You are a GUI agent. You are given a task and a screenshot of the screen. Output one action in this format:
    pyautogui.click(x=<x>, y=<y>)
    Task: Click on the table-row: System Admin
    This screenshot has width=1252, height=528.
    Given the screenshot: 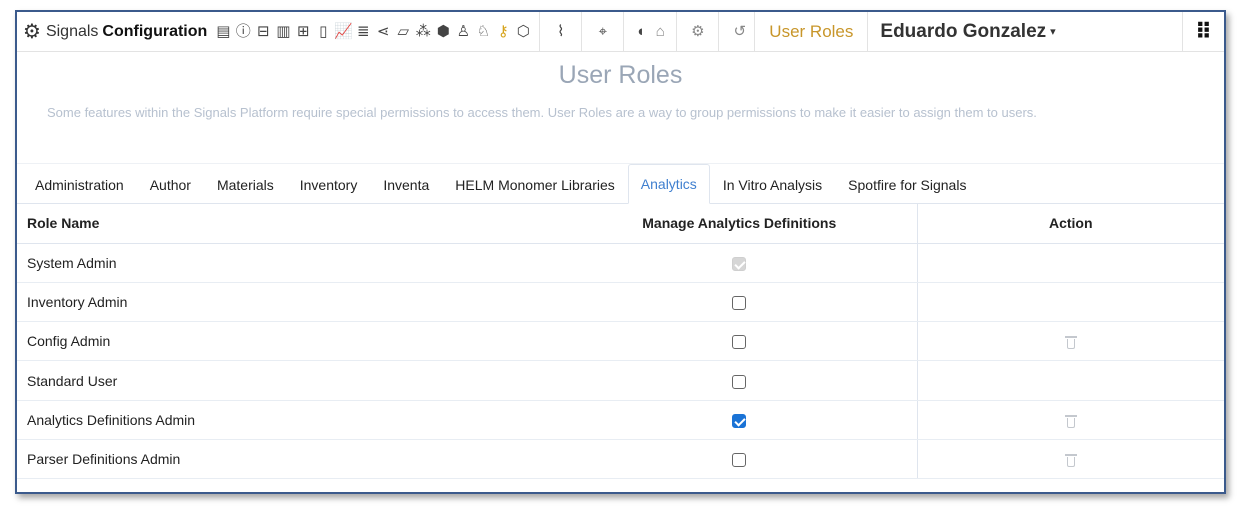 What is the action you would take?
    pyautogui.click(x=620, y=263)
    